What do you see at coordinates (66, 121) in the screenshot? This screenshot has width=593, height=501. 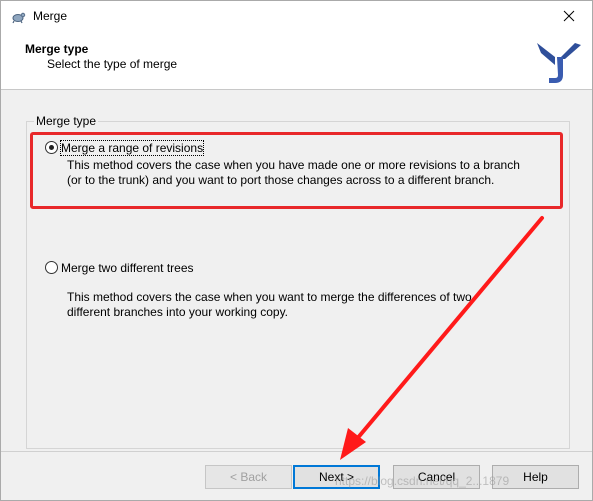 I see `group-legend: Merge type` at bounding box center [66, 121].